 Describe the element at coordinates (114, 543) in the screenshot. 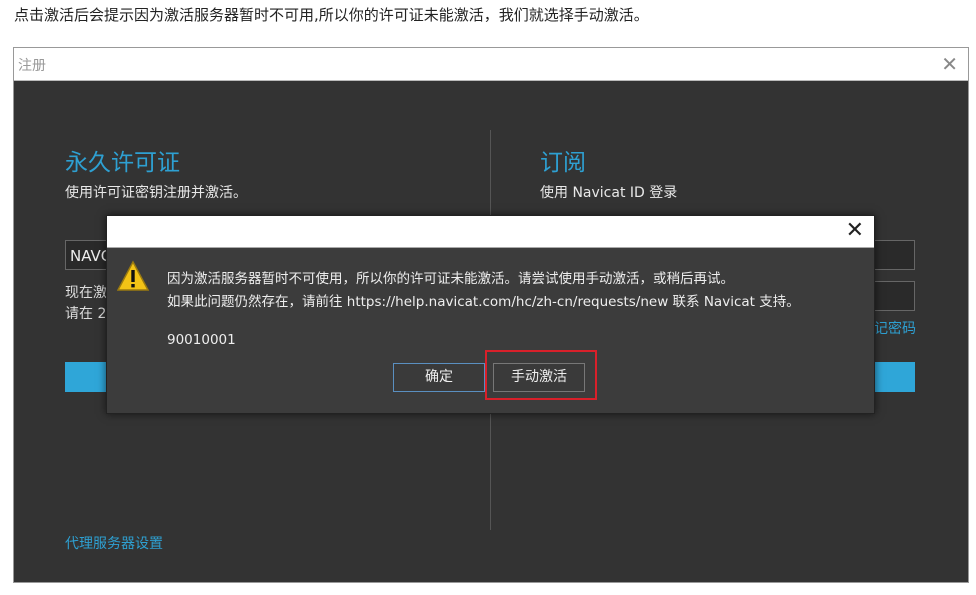

I see `proxy-settings-link: 代理服务器设置` at that location.